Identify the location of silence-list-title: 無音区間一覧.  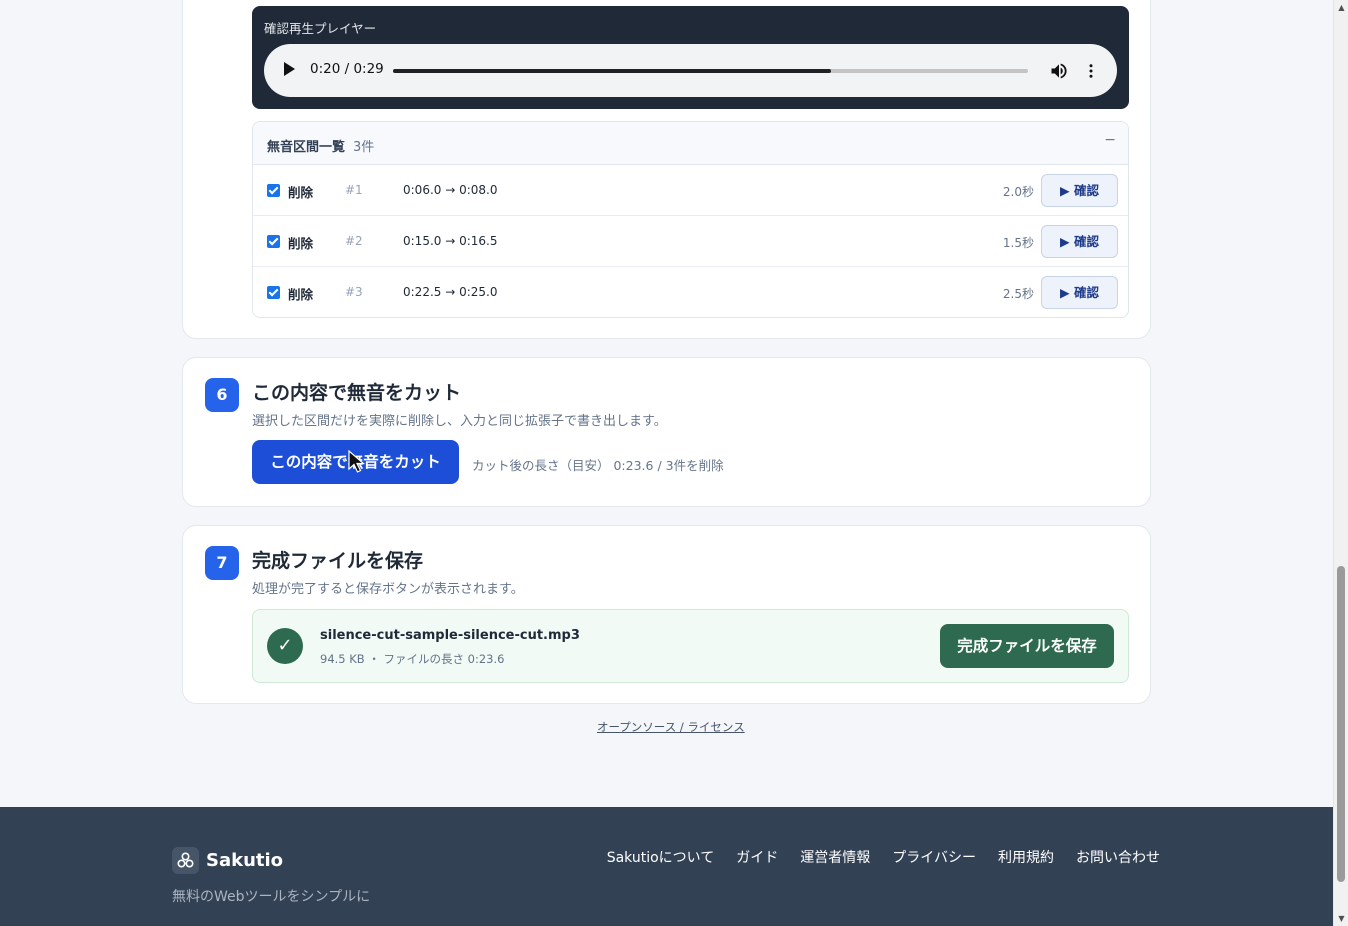
(306, 147).